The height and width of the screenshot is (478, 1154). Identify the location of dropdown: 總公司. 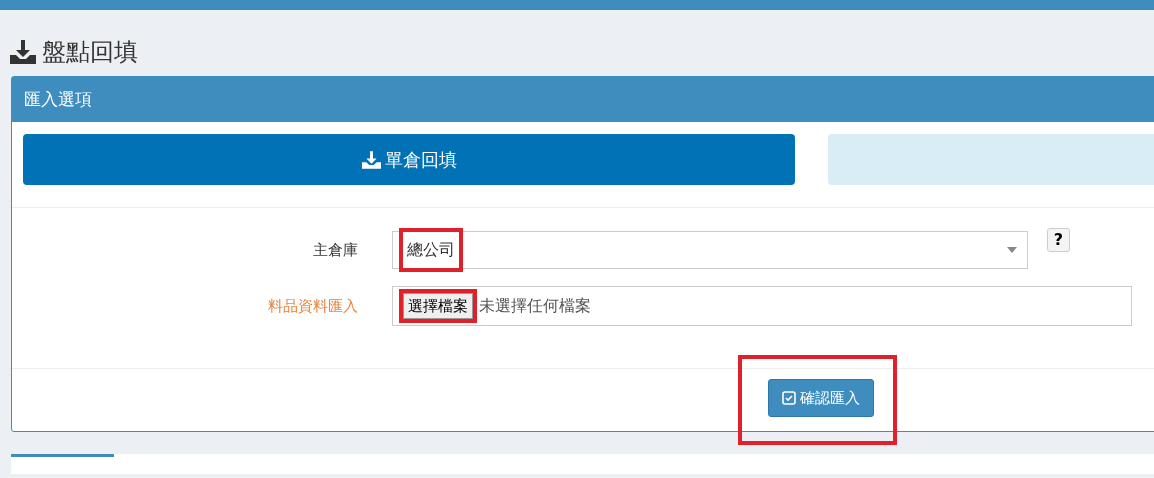
(710, 250).